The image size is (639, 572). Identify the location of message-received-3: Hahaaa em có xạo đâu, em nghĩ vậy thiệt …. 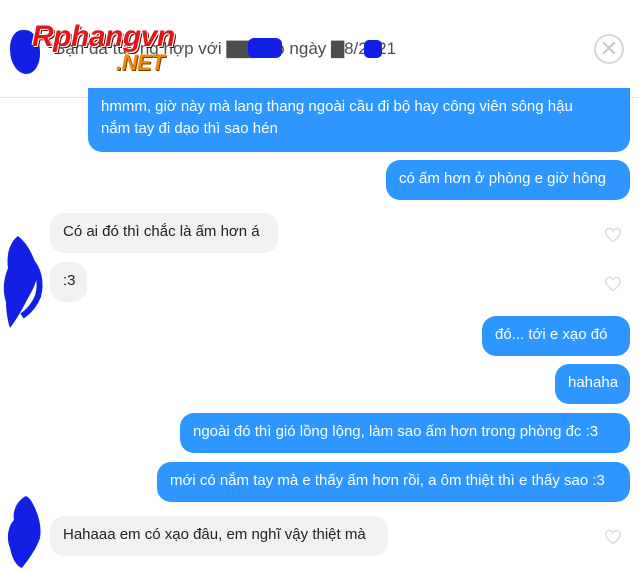
(219, 536).